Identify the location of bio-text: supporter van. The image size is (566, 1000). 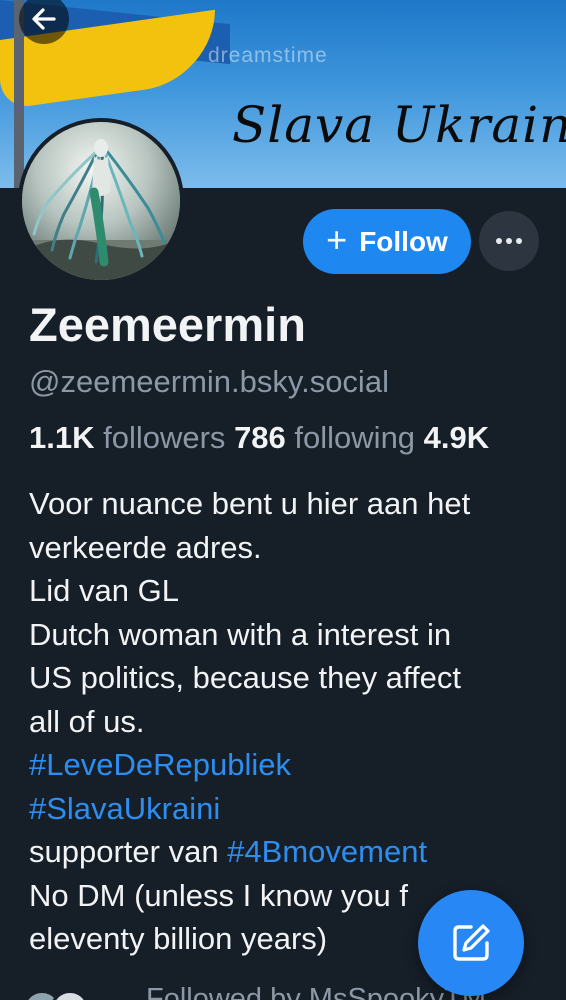
(128, 851).